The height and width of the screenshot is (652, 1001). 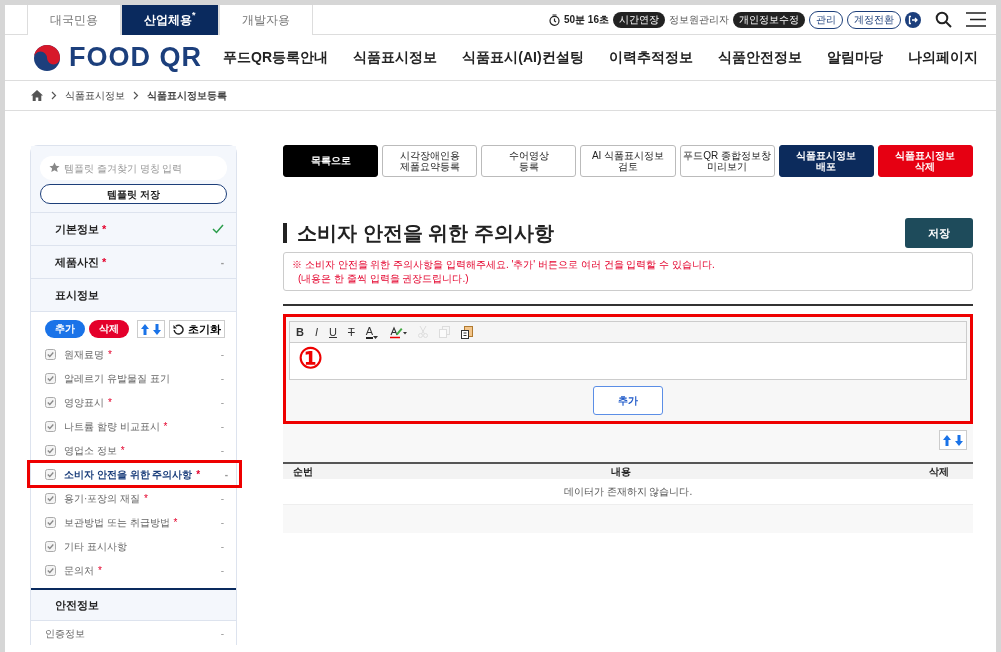 I want to click on action-button: 목록으로, so click(x=331, y=161).